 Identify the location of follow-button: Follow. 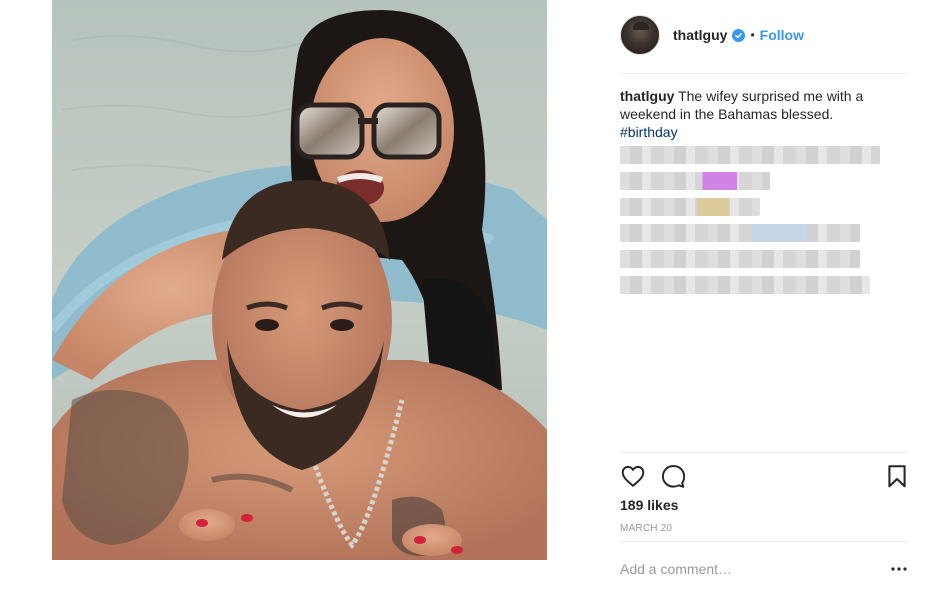
(782, 35).